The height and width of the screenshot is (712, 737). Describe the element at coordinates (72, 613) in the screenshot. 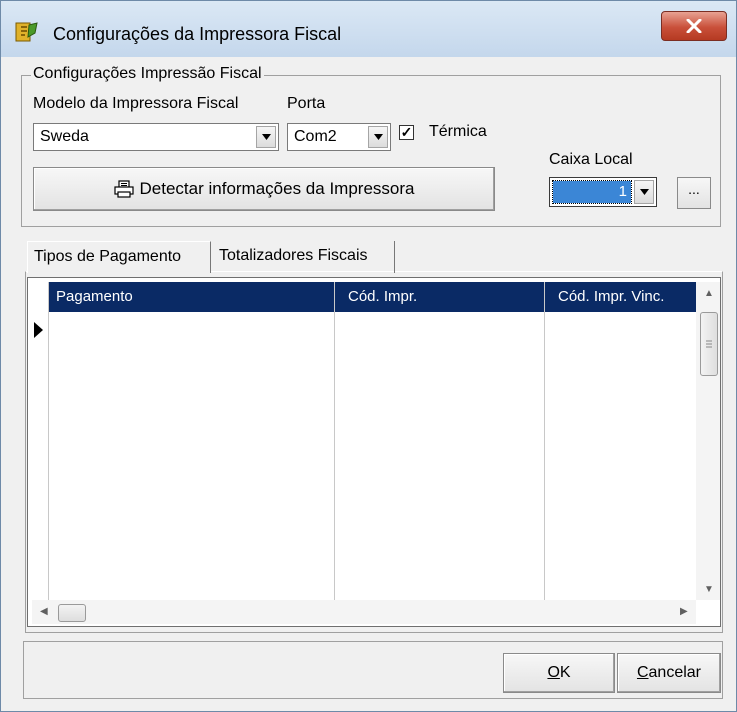

I see `horizontal-scroll-thumb` at that location.